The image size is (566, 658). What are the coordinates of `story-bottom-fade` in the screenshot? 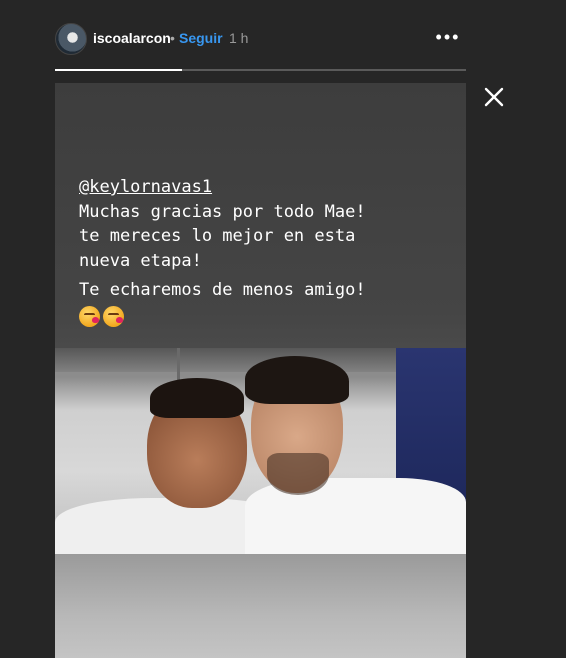 It's located at (260, 606).